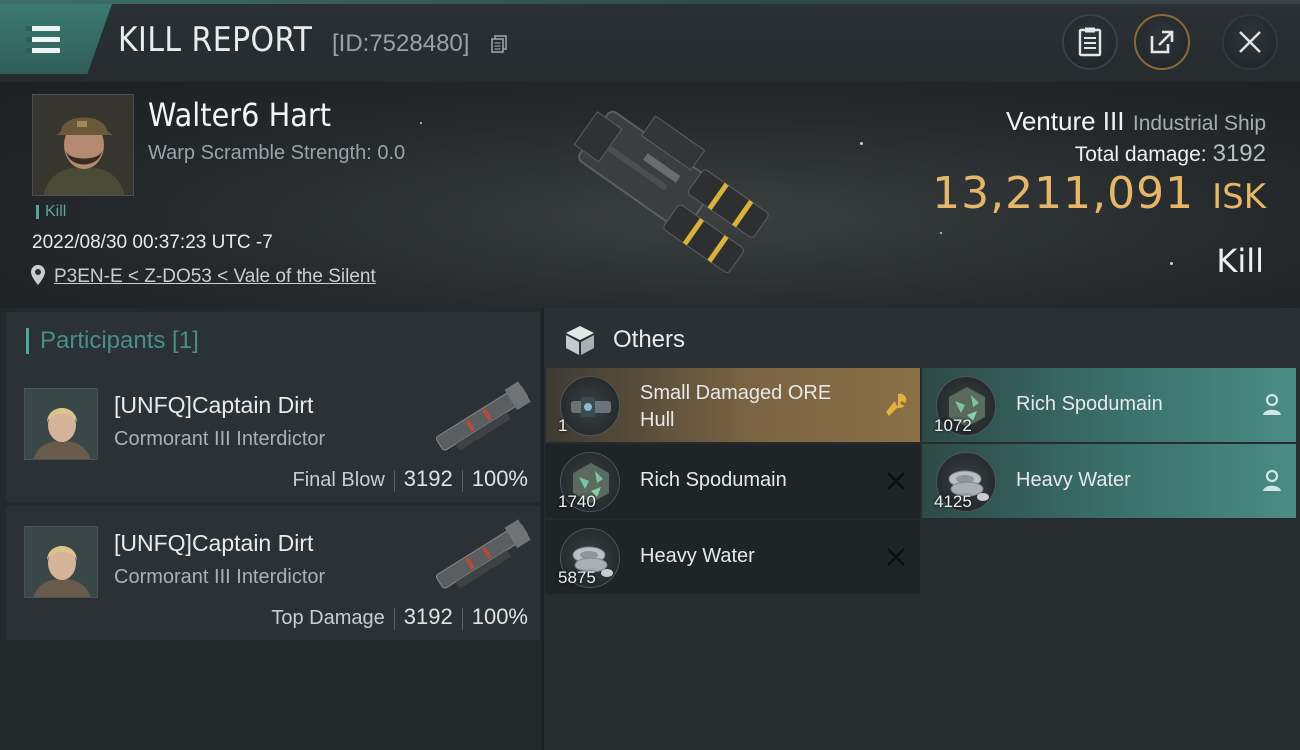 The width and height of the screenshot is (1300, 750). Describe the element at coordinates (1065, 121) in the screenshot. I see `victim-ship-name: Venture III` at that location.